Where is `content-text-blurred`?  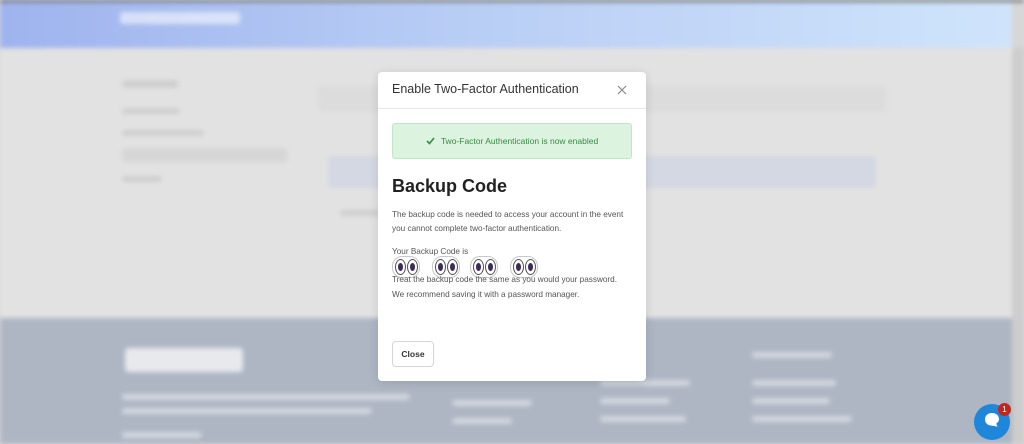
content-text-blurred is located at coordinates (360, 213).